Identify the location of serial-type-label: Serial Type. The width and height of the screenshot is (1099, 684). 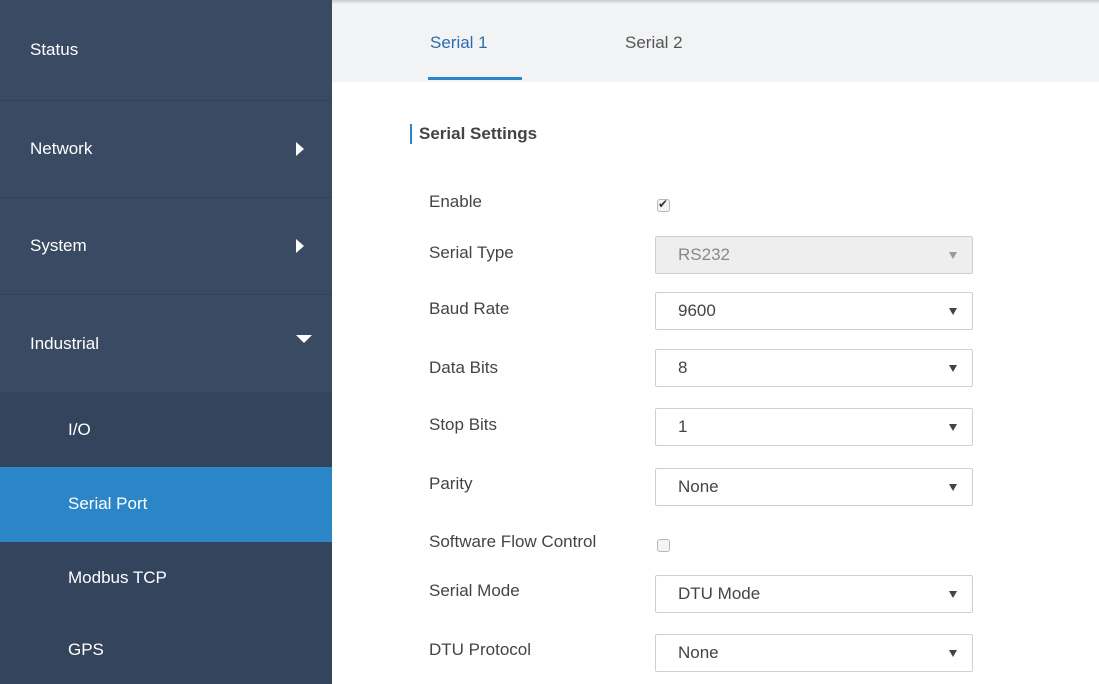
(471, 252).